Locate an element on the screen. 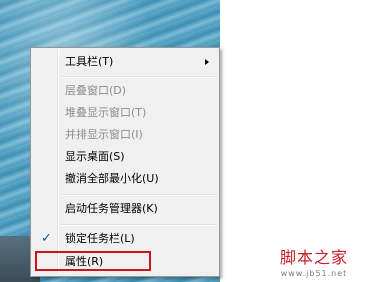 The image size is (366, 282). menu-item-label: 显示桌面(S) is located at coordinates (95, 156).